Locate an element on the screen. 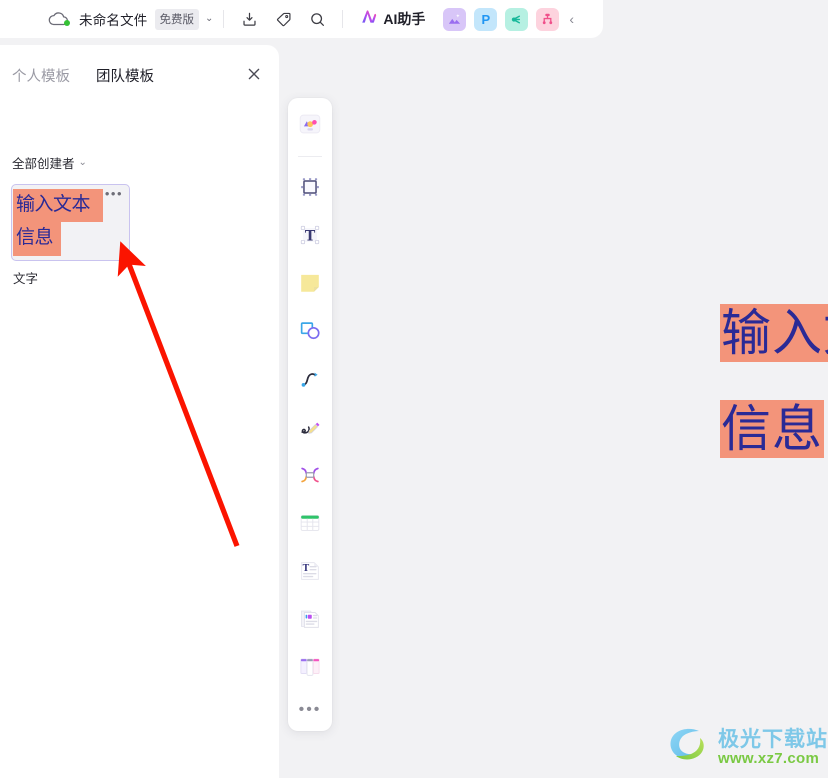 This screenshot has width=828, height=778. canvas-text-object: 输入文本 信息 is located at coordinates (774, 381).